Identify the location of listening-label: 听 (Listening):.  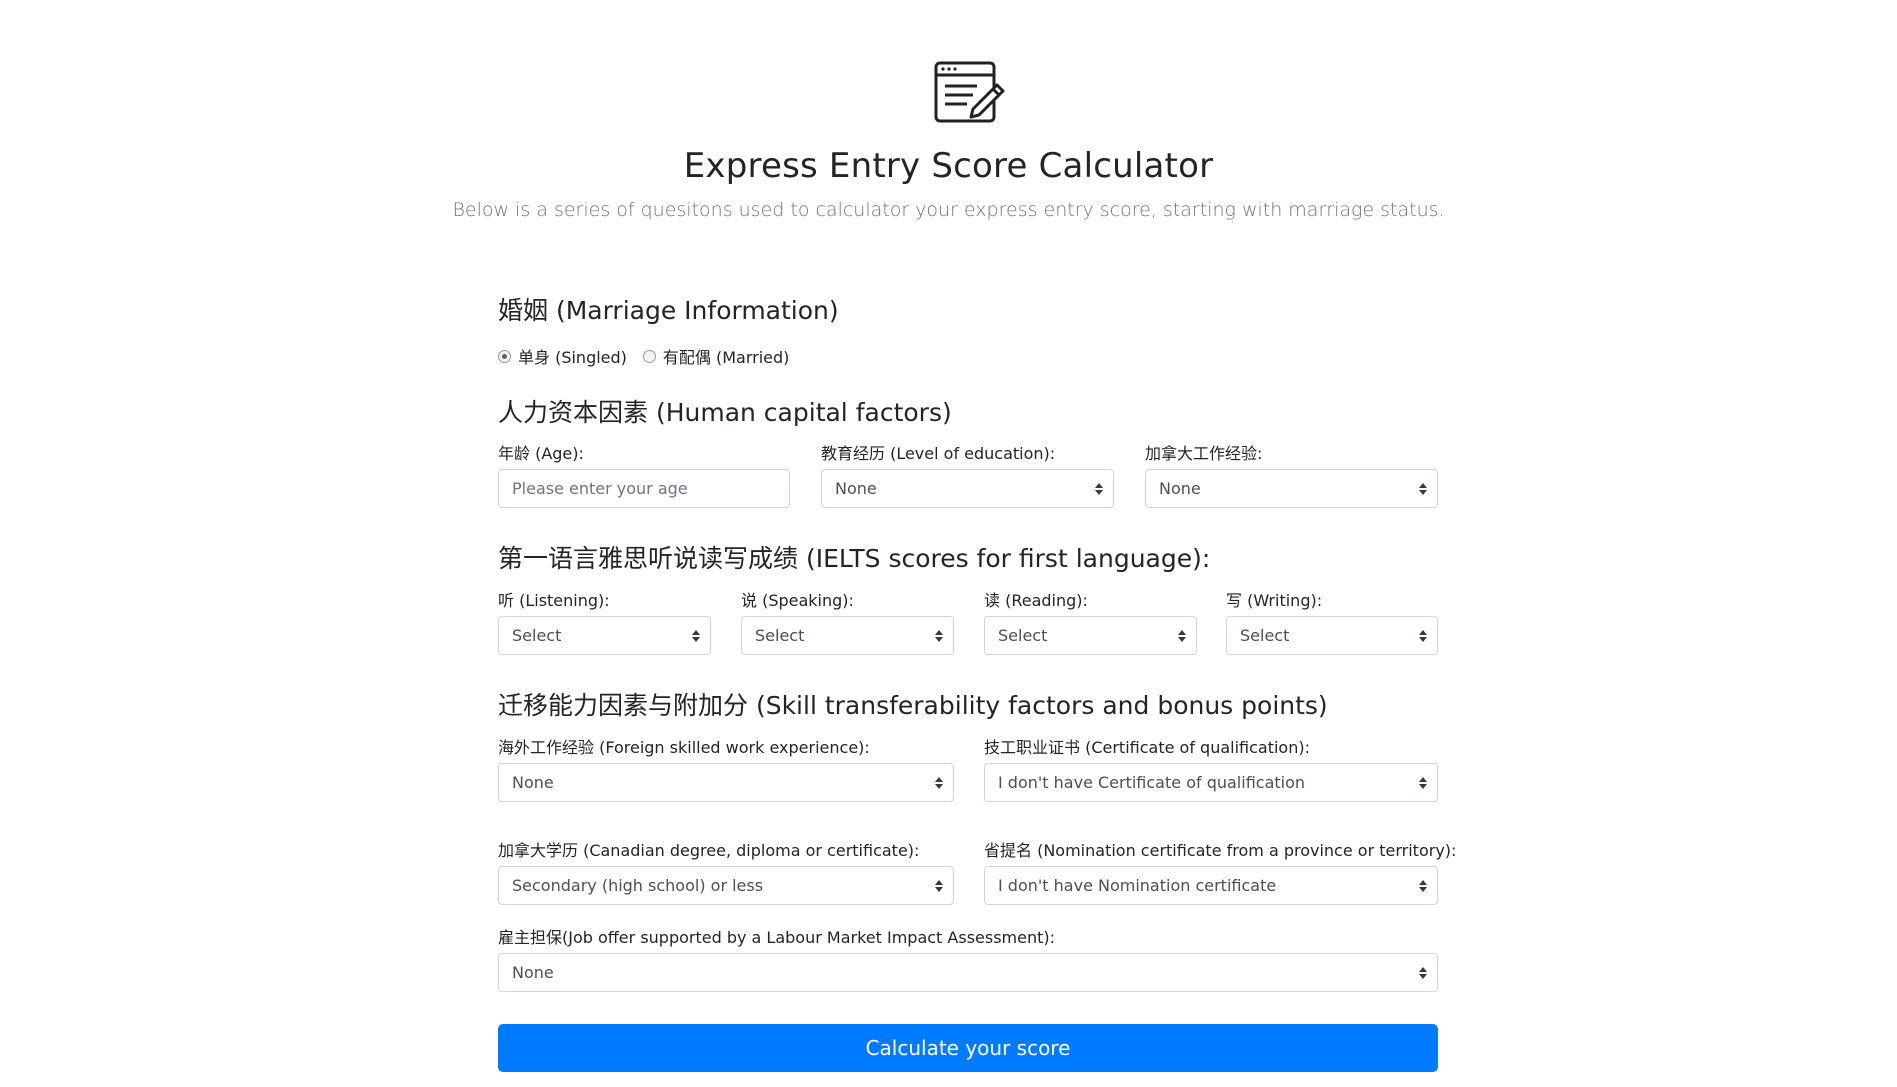
(554, 600).